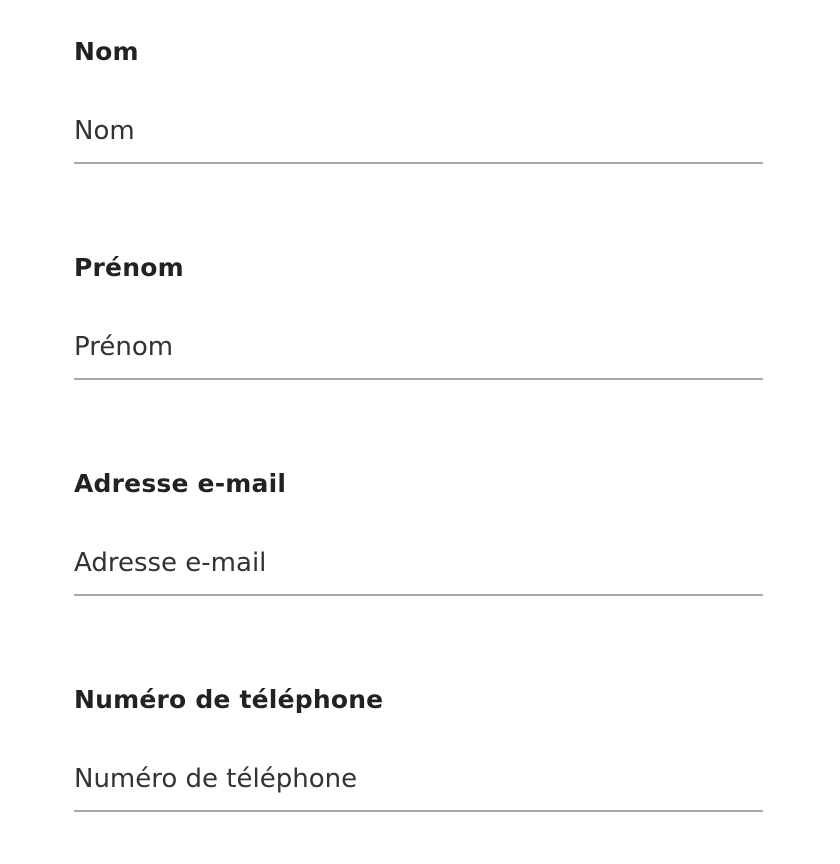  What do you see at coordinates (180, 483) in the screenshot?
I see `email-label: Adresse e-mail` at bounding box center [180, 483].